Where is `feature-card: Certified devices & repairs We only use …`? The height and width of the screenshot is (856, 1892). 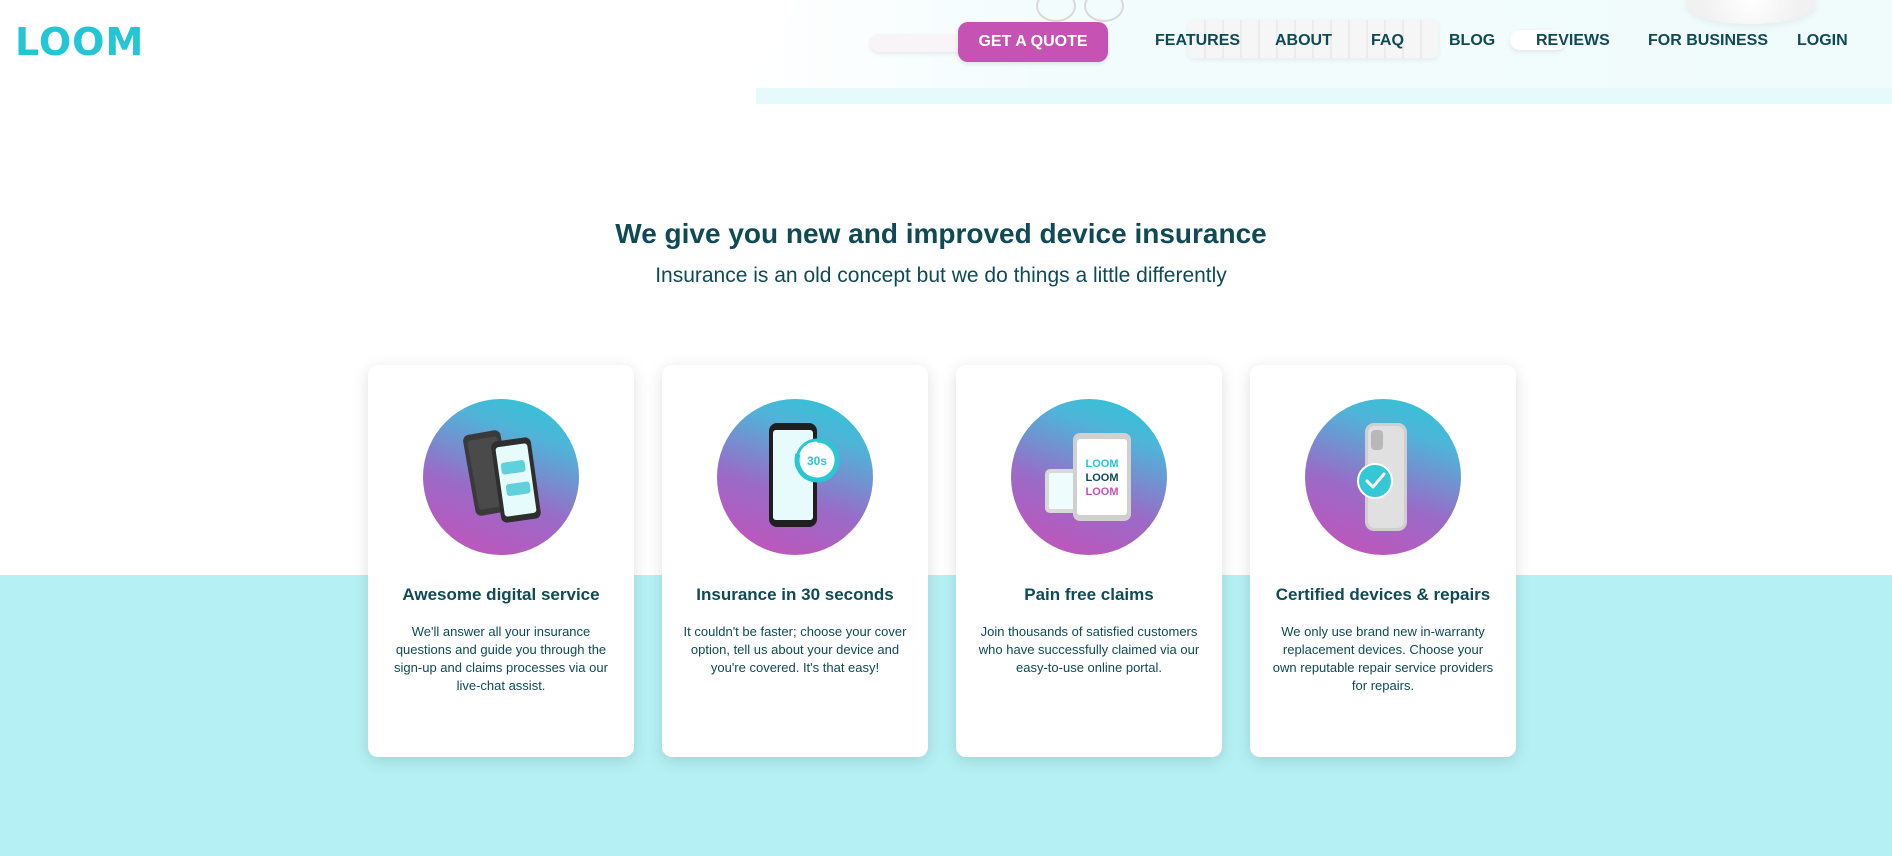 feature-card: Certified devices & repairs We only use … is located at coordinates (1383, 561).